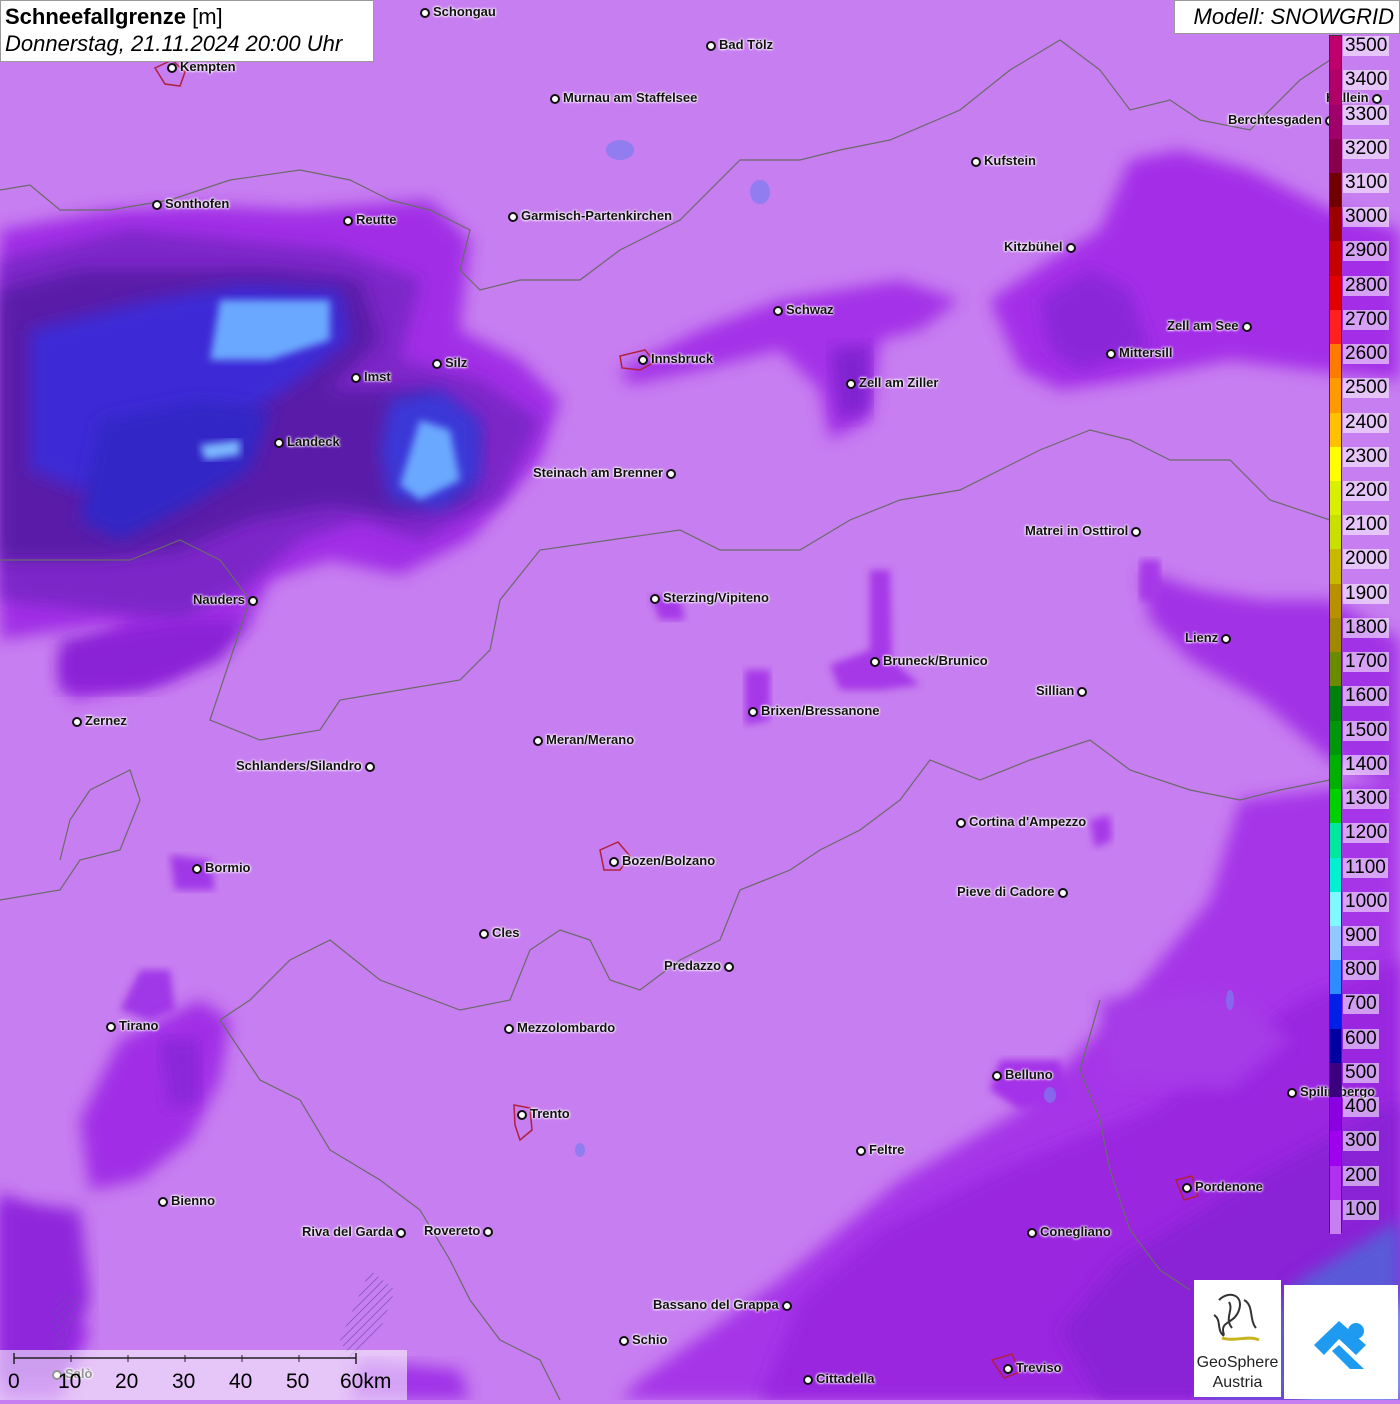  I want to click on city-label: Lienz, so click(1202, 637).